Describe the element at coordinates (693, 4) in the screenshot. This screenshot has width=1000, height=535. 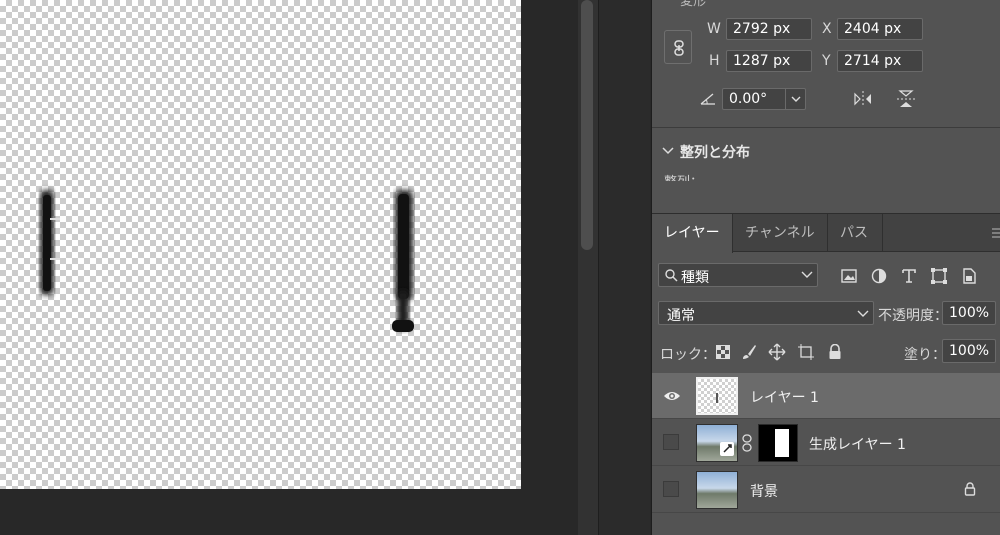
I see `transform-title: 変形` at that location.